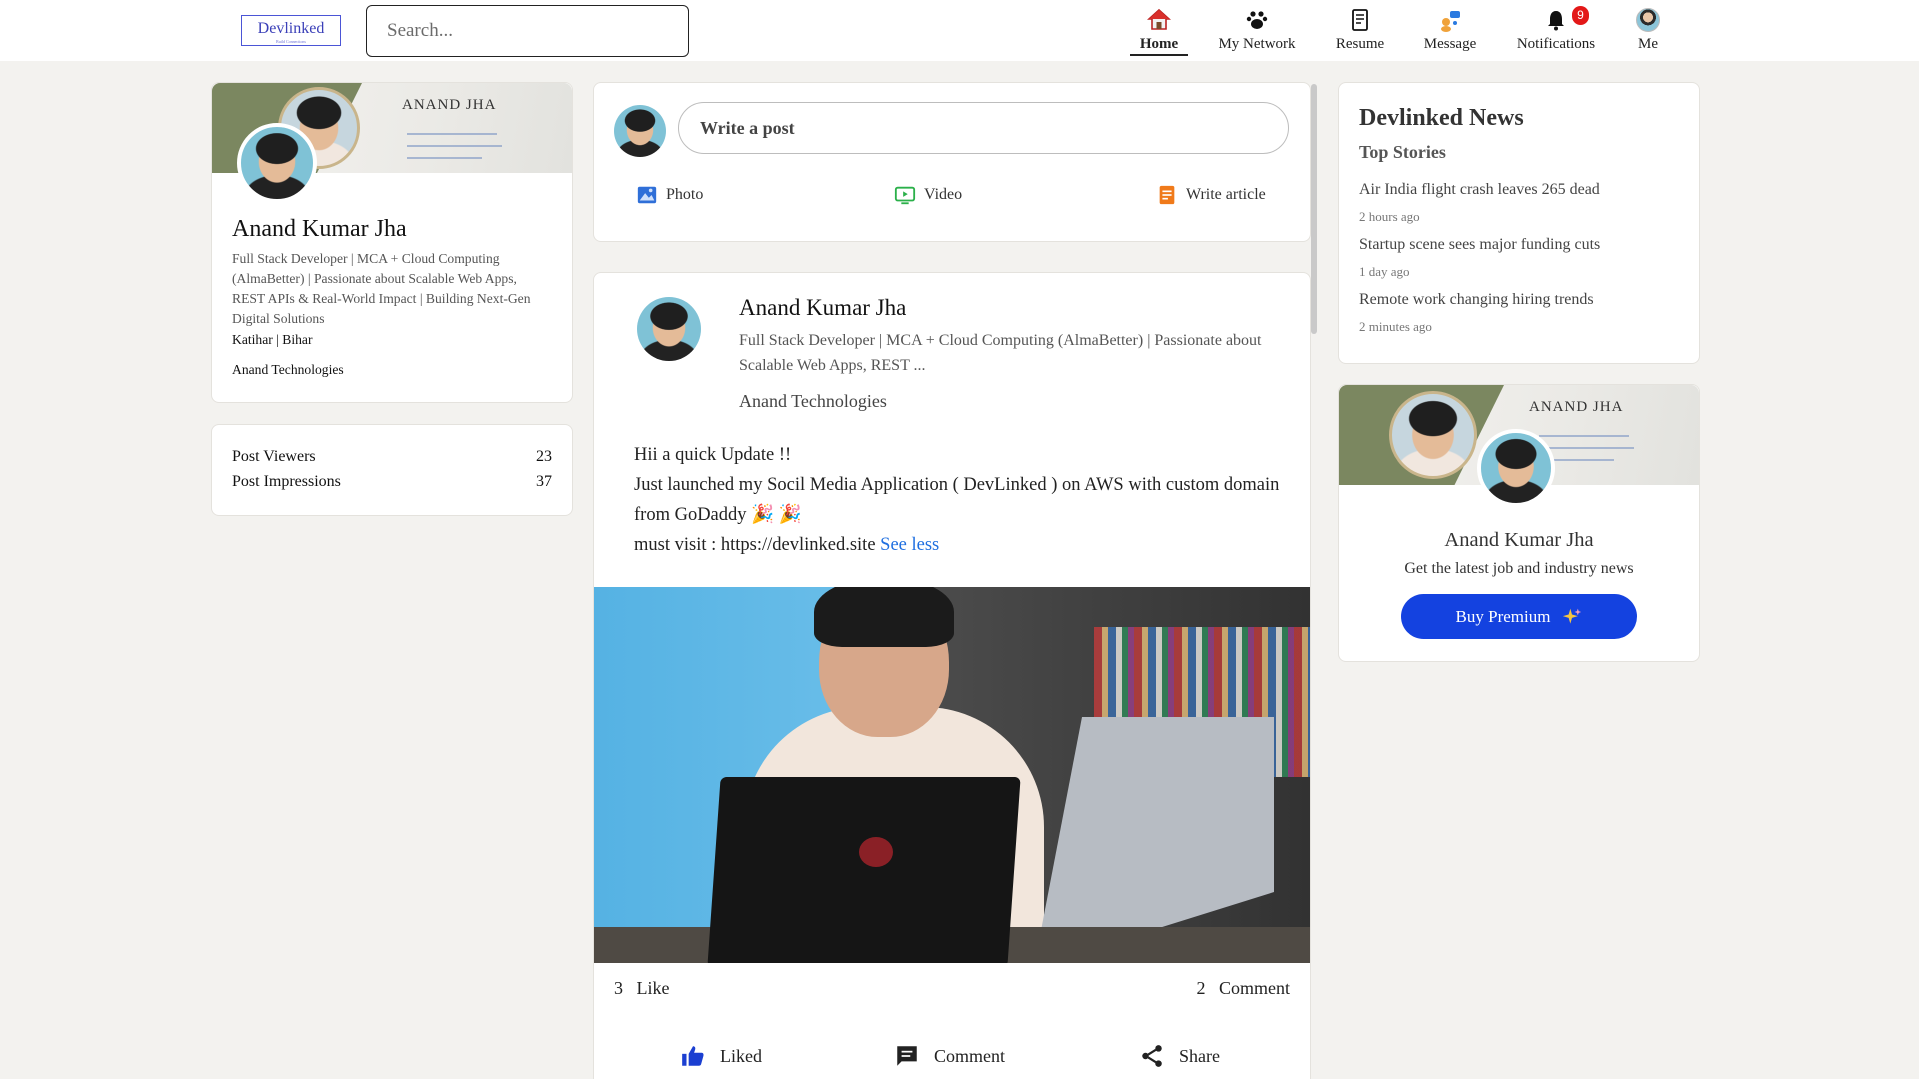  Describe the element at coordinates (1572, 616) in the screenshot. I see `sparkles-icon` at that location.